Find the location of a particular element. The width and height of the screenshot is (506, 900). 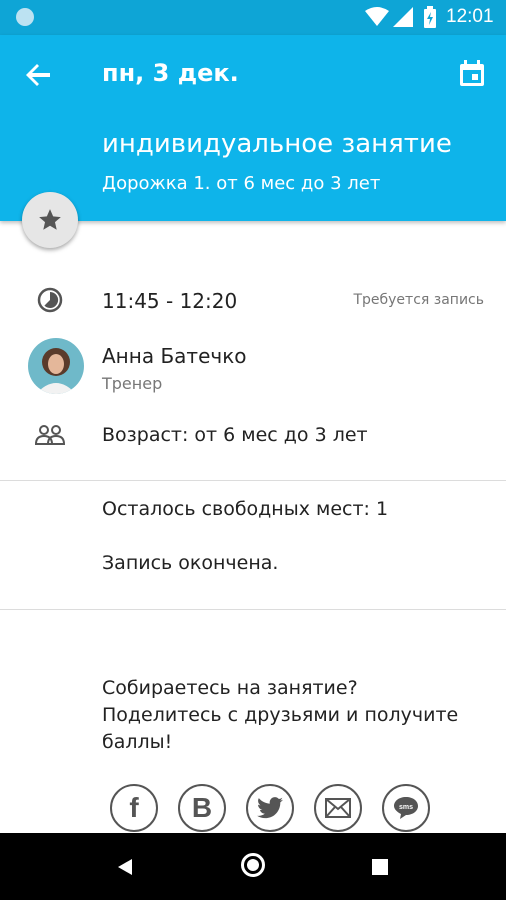

favorite-button is located at coordinates (50, 220).